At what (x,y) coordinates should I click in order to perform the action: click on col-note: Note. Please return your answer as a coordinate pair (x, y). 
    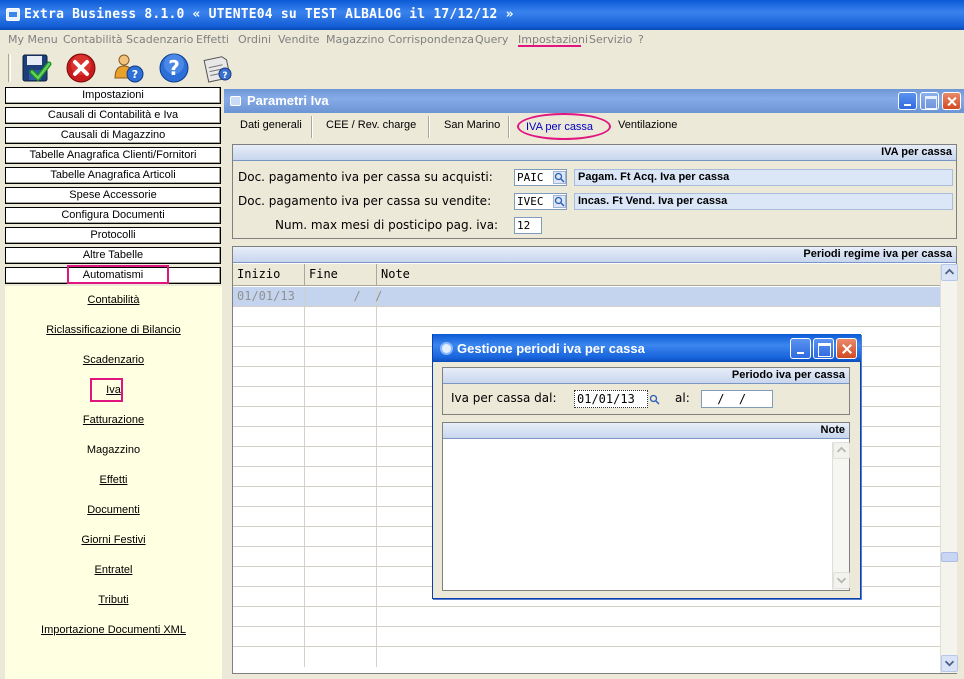
    Looking at the image, I should click on (658, 275).